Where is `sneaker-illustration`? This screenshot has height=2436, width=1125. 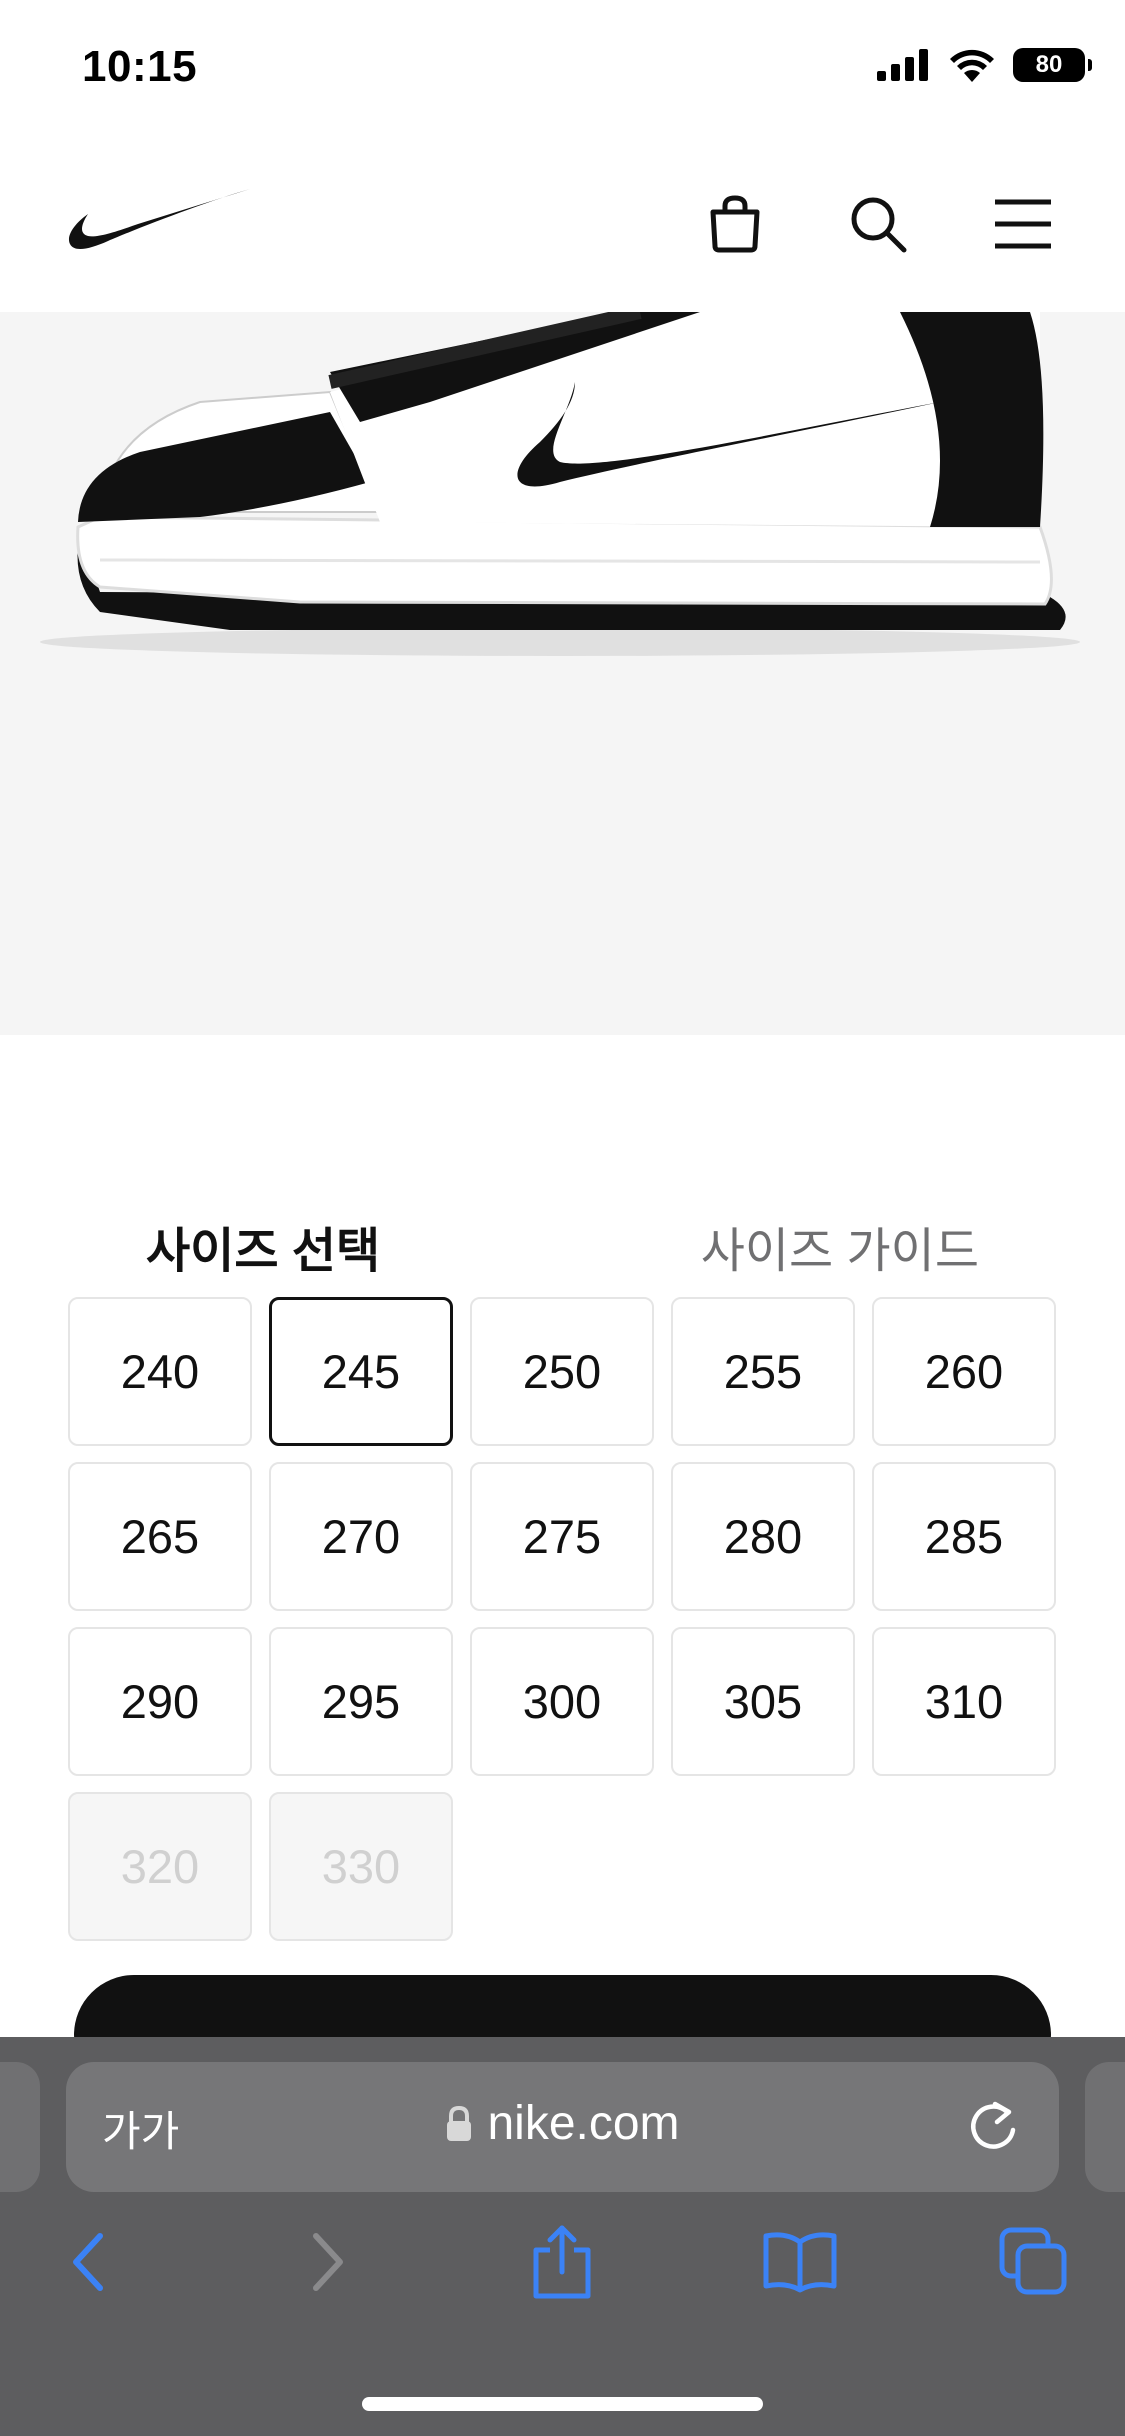
sneaker-illustration is located at coordinates (560, 484).